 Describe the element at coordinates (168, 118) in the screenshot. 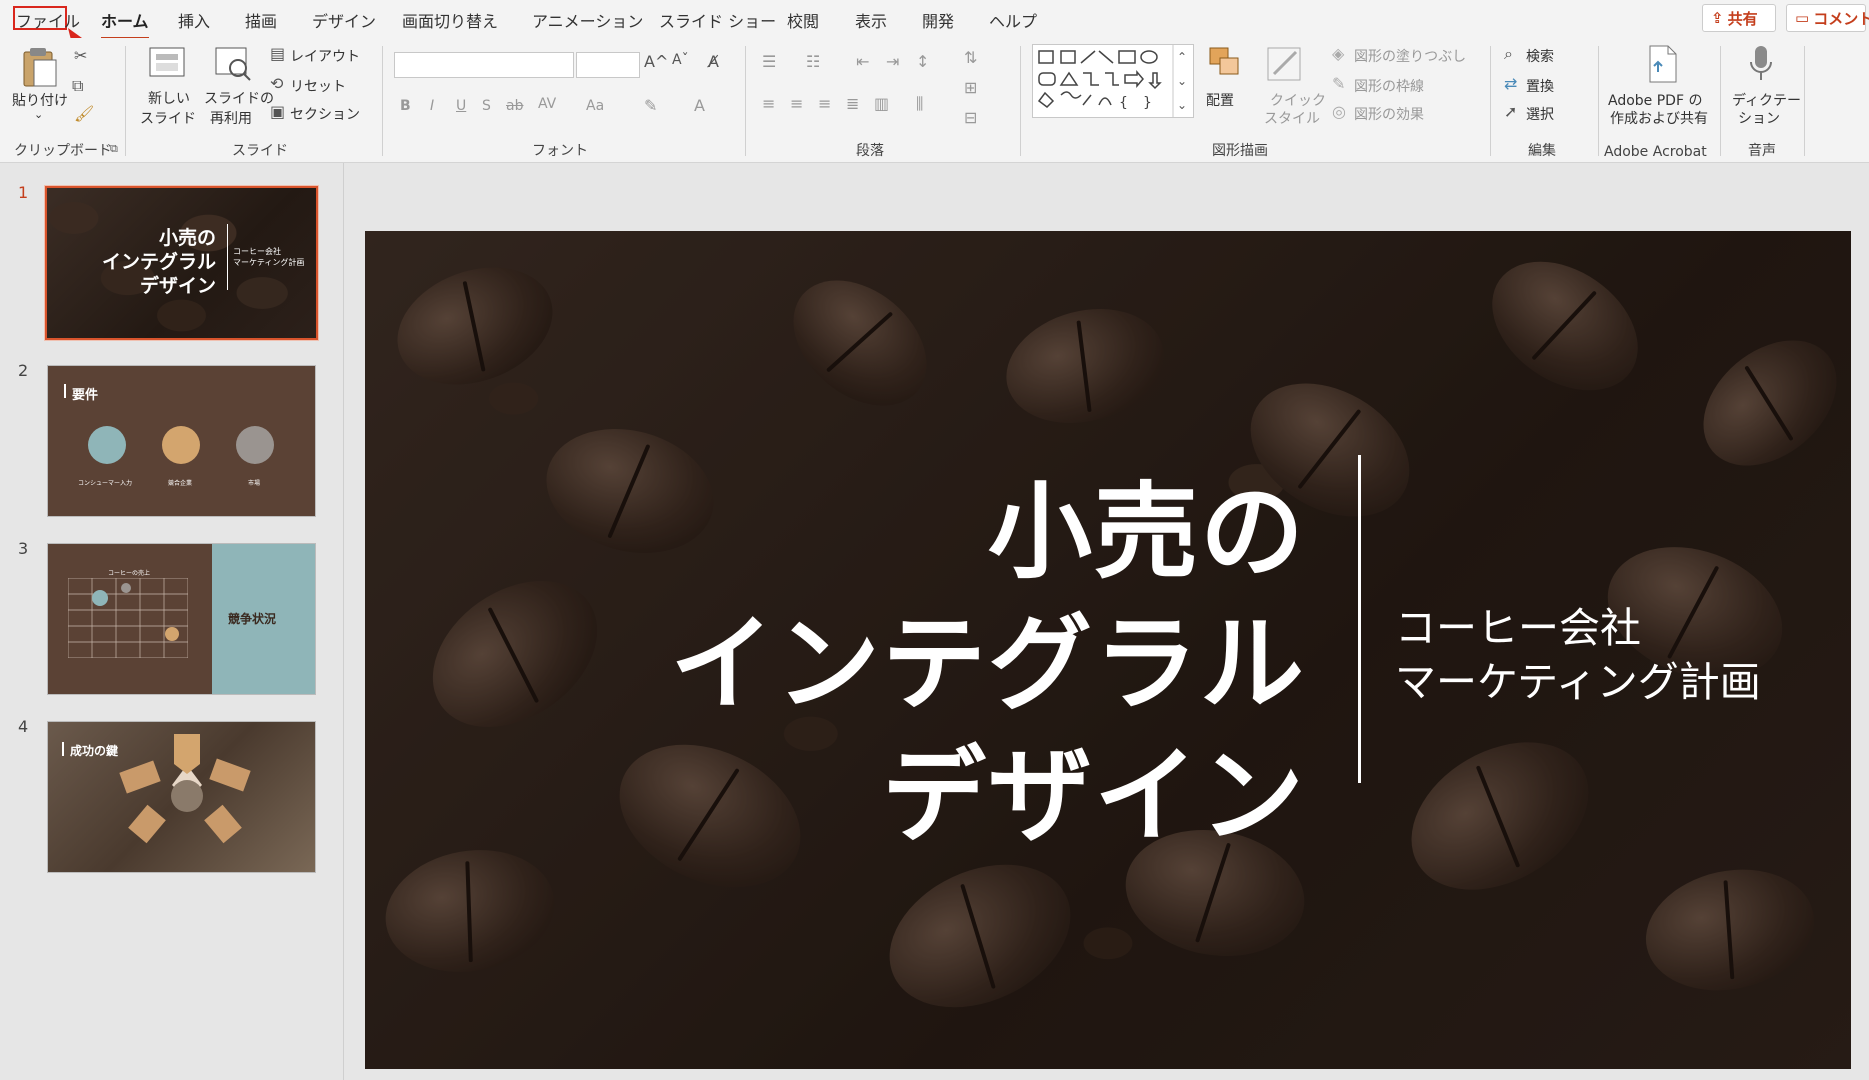

I see `new-slide-label2: スライド` at that location.